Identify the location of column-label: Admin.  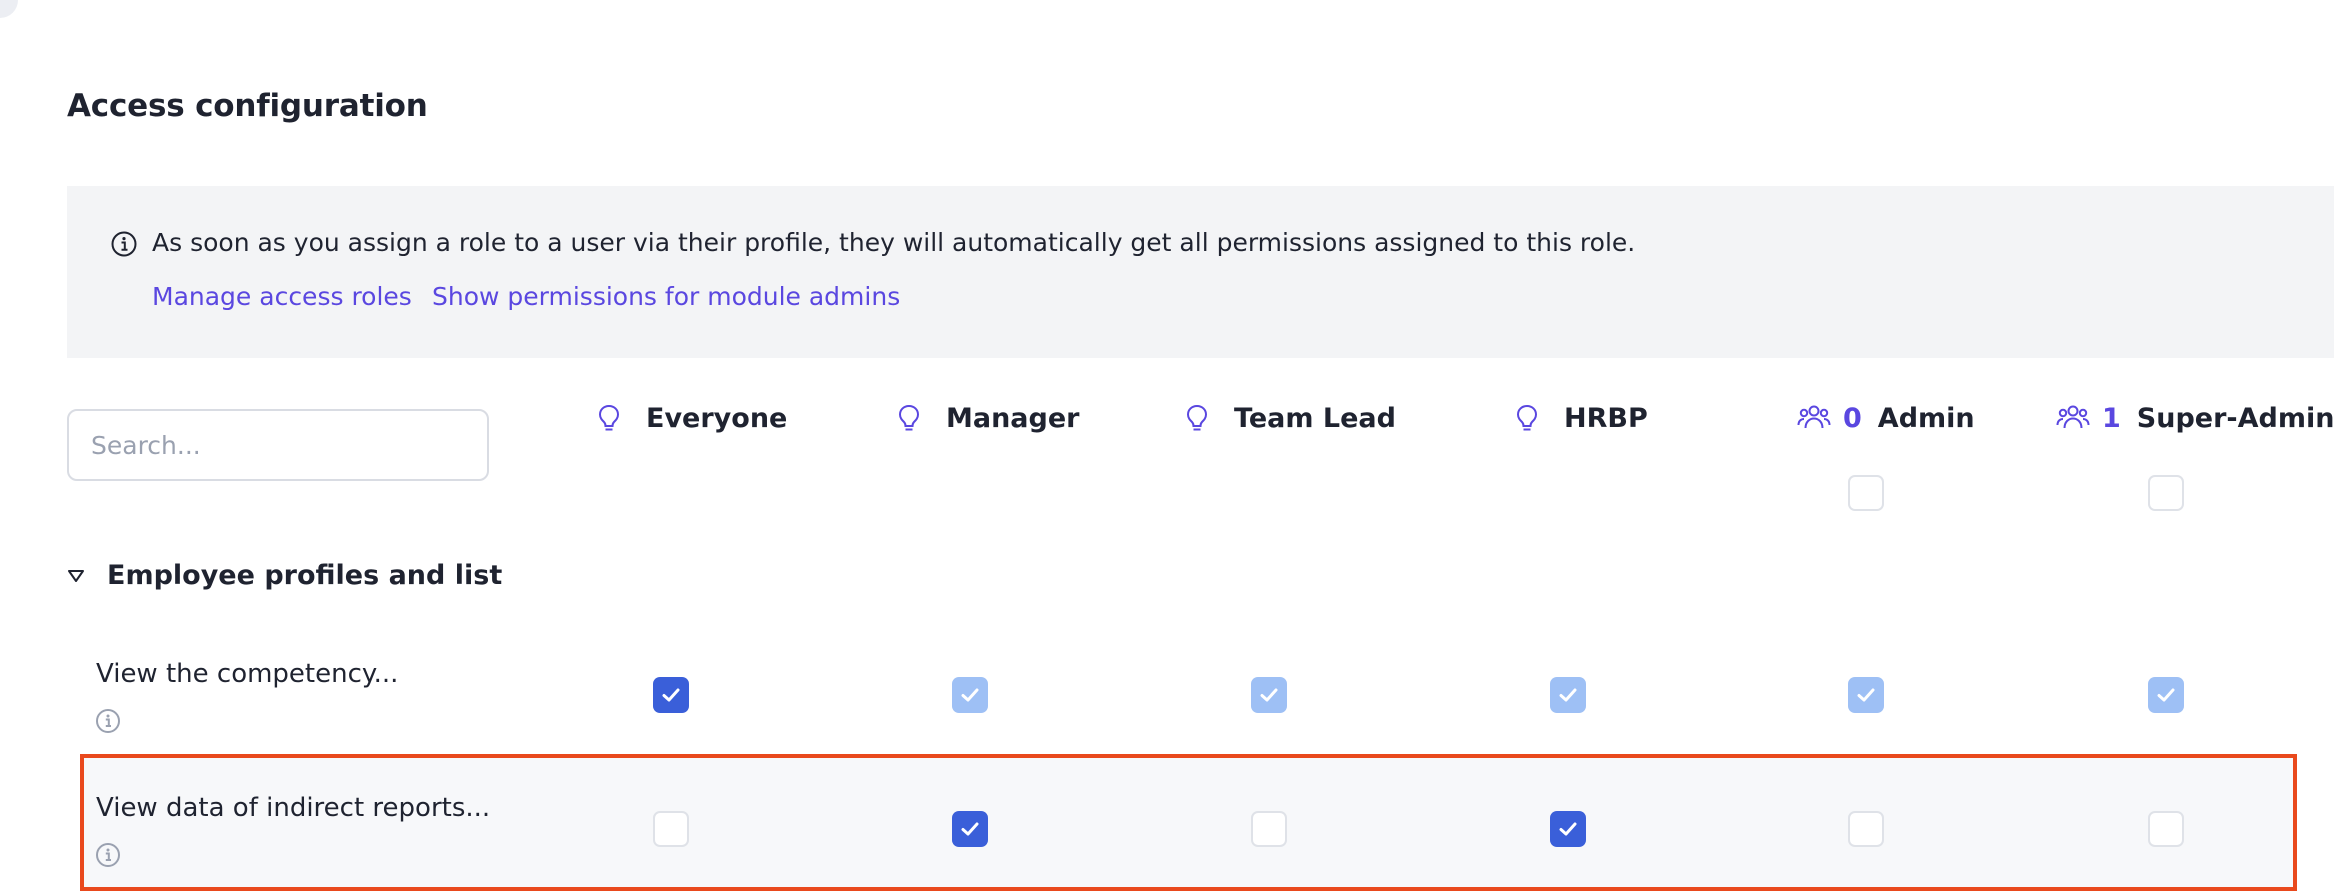
(1926, 418).